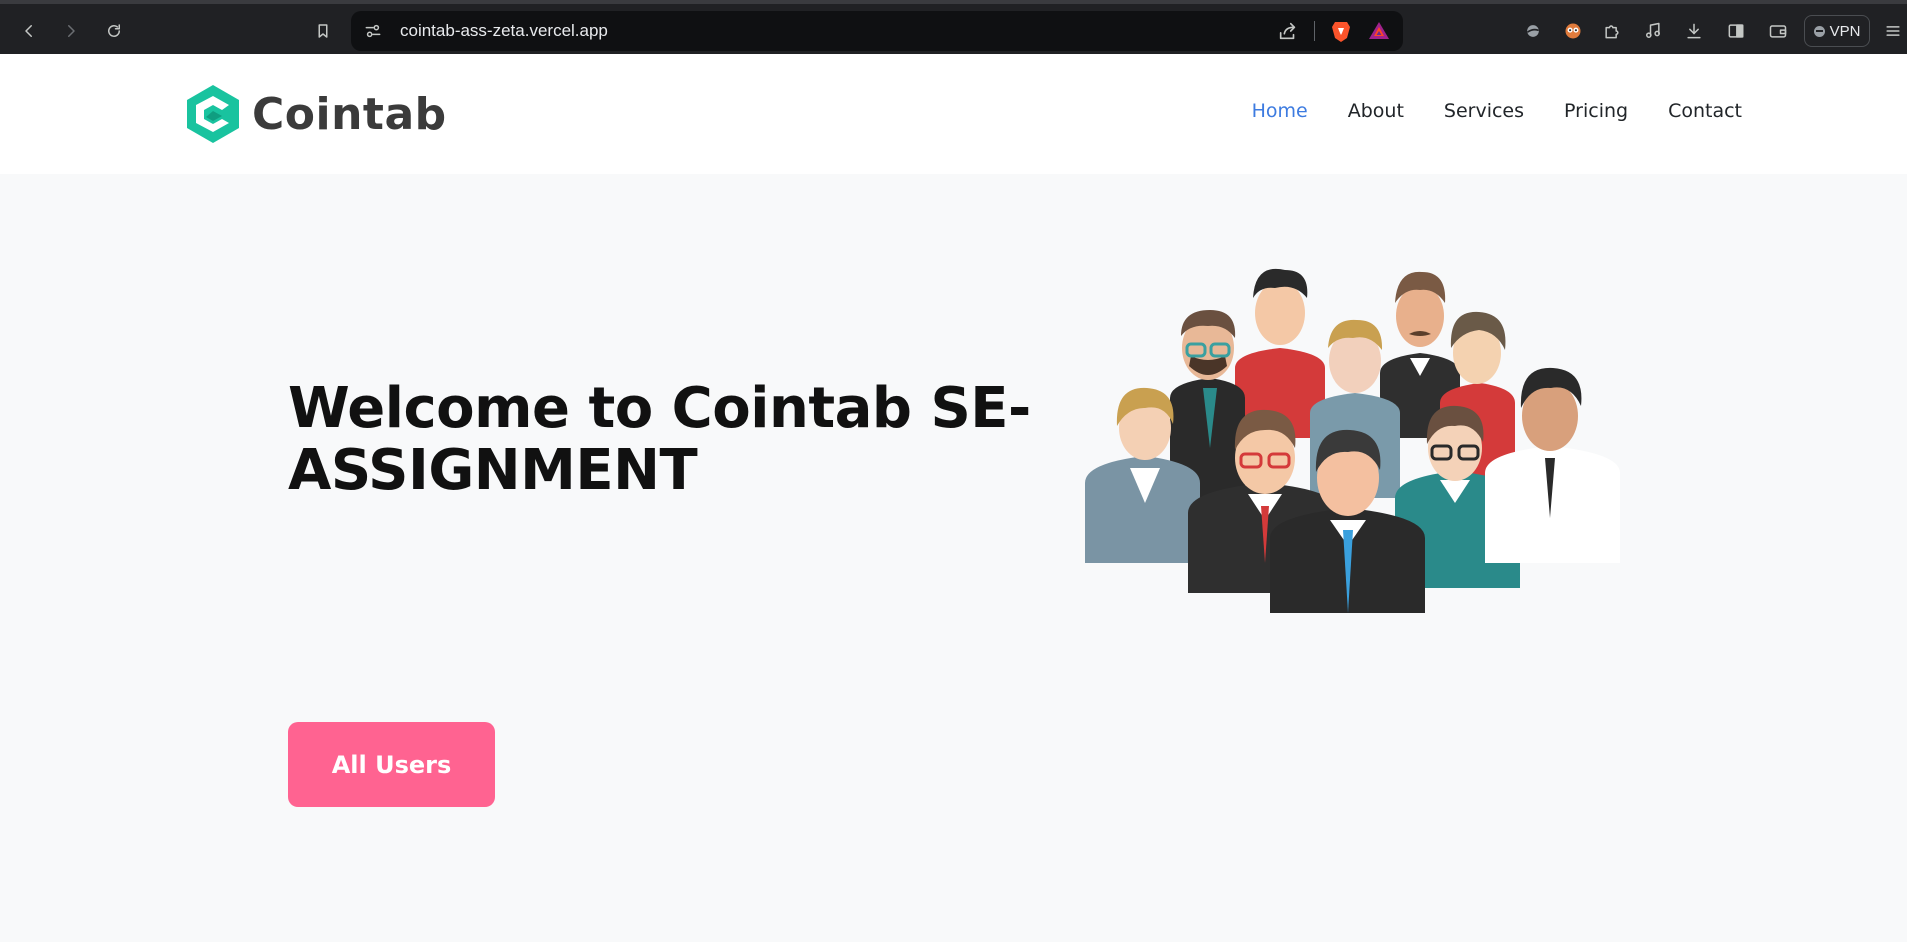 This screenshot has width=1907, height=942. I want to click on all-users-button: All Users, so click(391, 764).